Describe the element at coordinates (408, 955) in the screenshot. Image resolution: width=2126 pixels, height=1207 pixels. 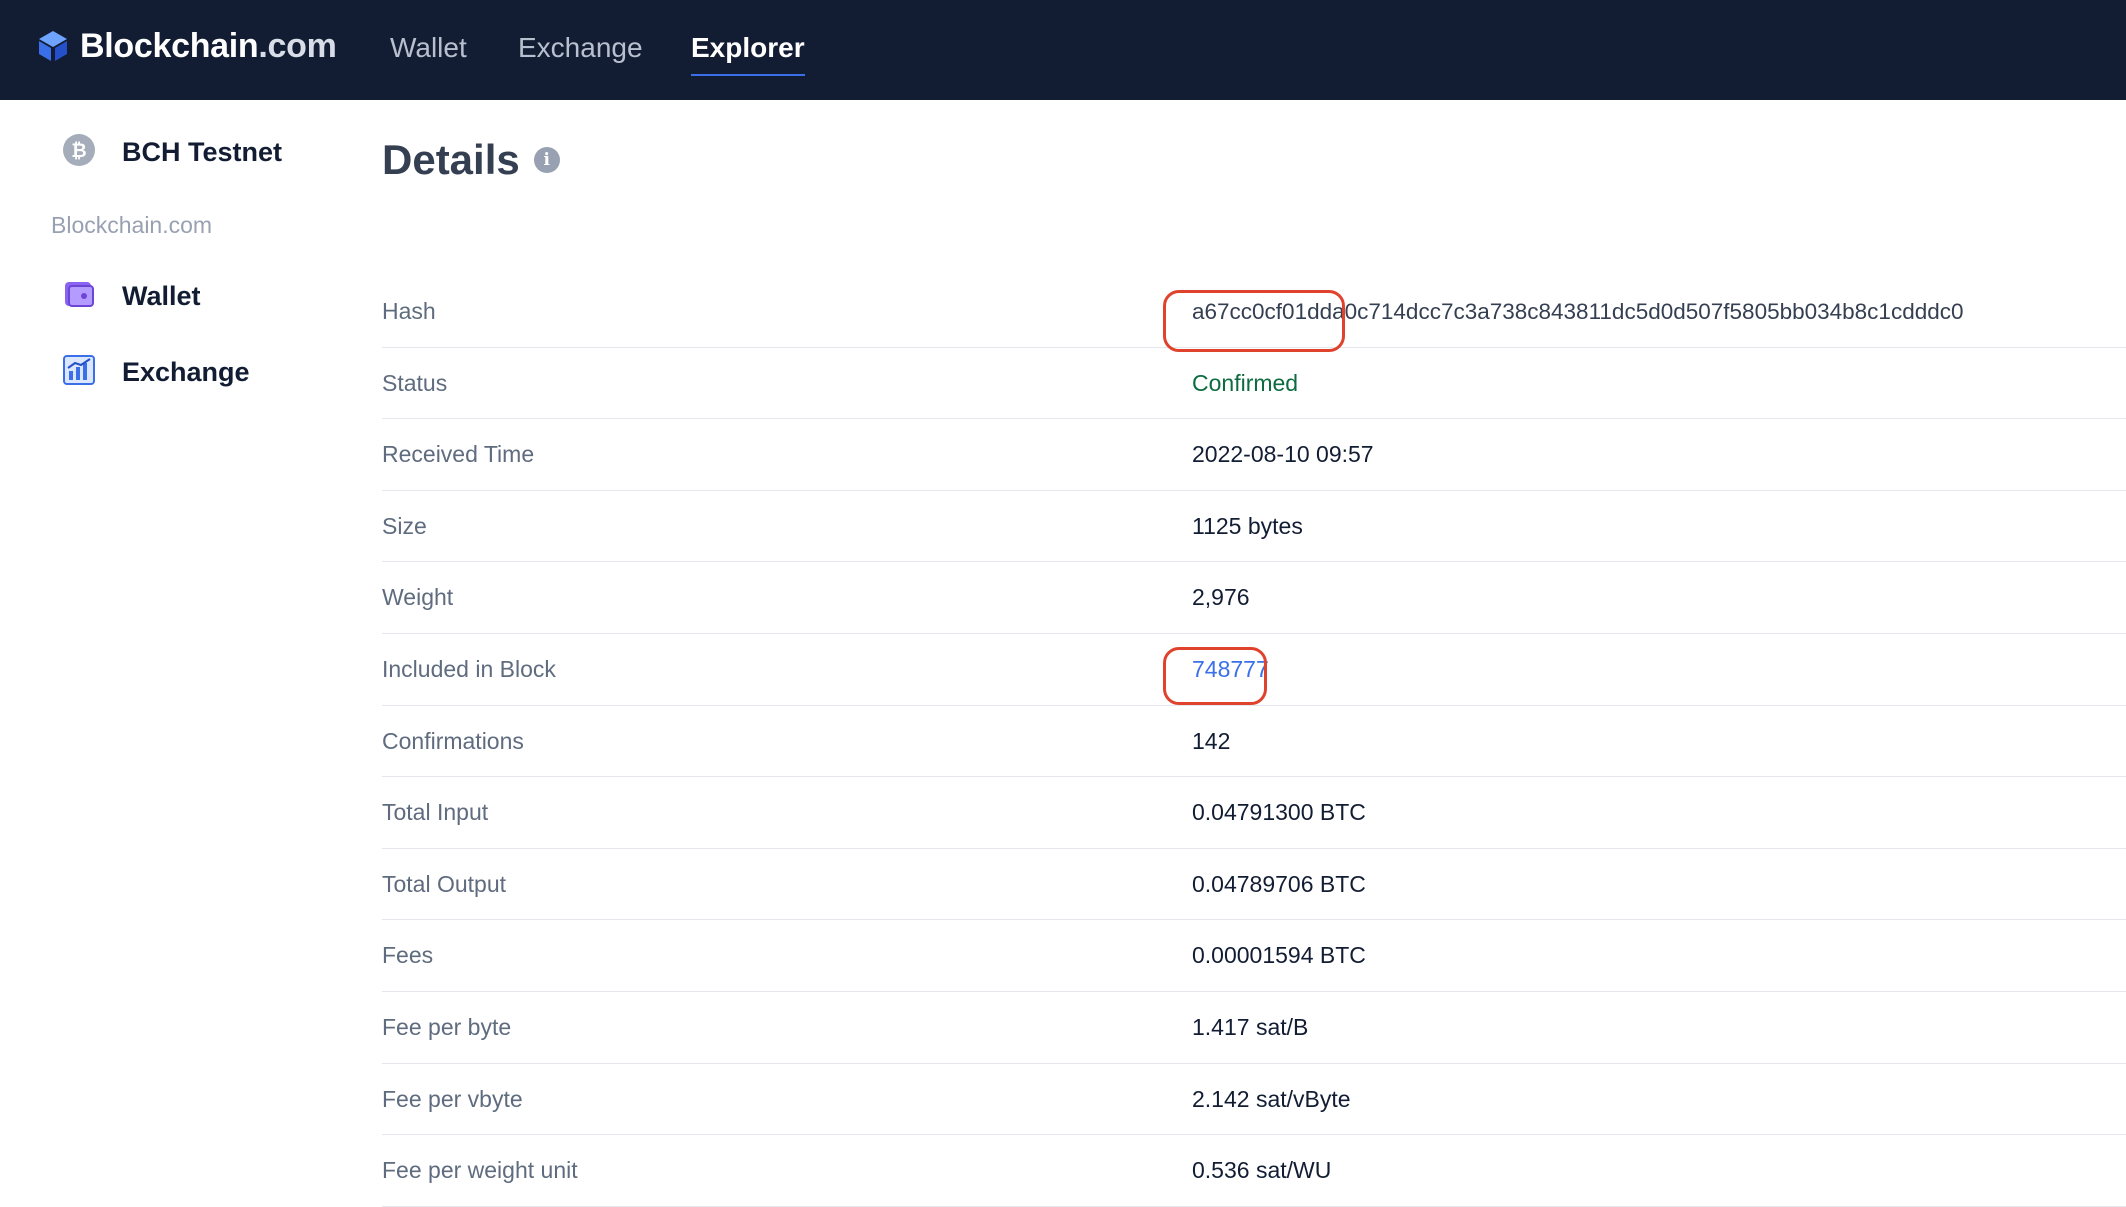
I see `detail-key: Fees` at that location.